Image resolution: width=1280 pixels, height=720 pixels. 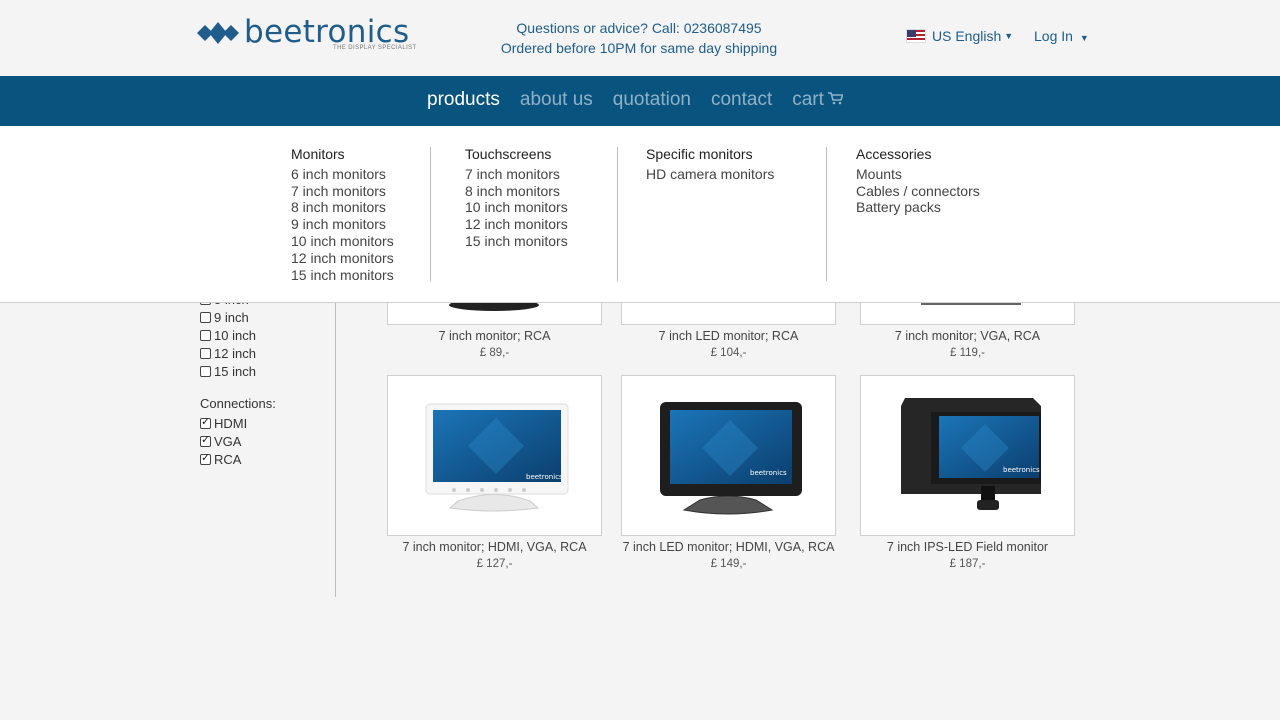 What do you see at coordinates (639, 28) in the screenshot?
I see `contact-phone: Questions or advice? Call: 0236087495` at bounding box center [639, 28].